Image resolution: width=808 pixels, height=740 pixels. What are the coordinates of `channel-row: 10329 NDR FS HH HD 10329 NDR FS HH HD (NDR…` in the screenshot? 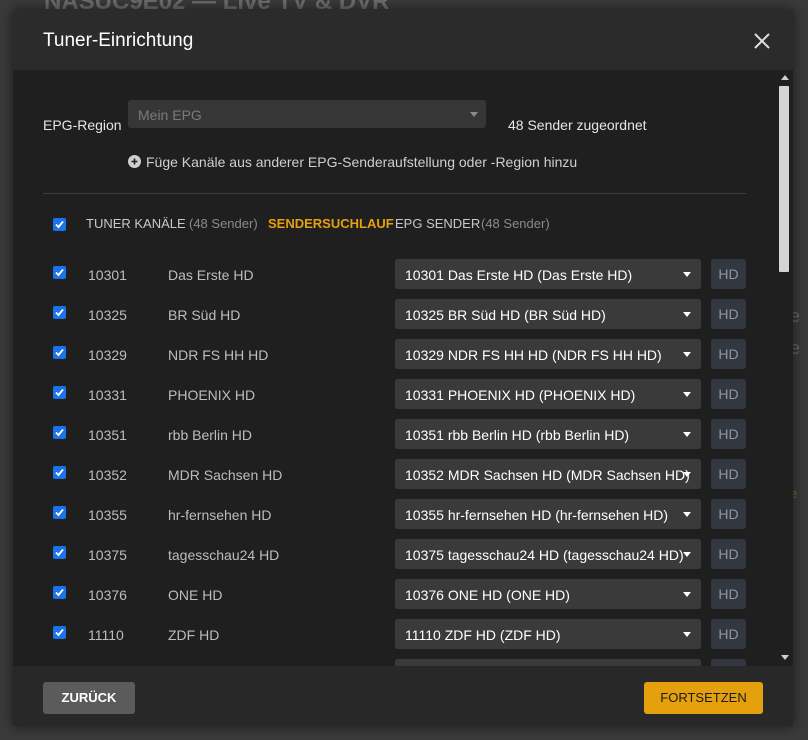 It's located at (393, 359).